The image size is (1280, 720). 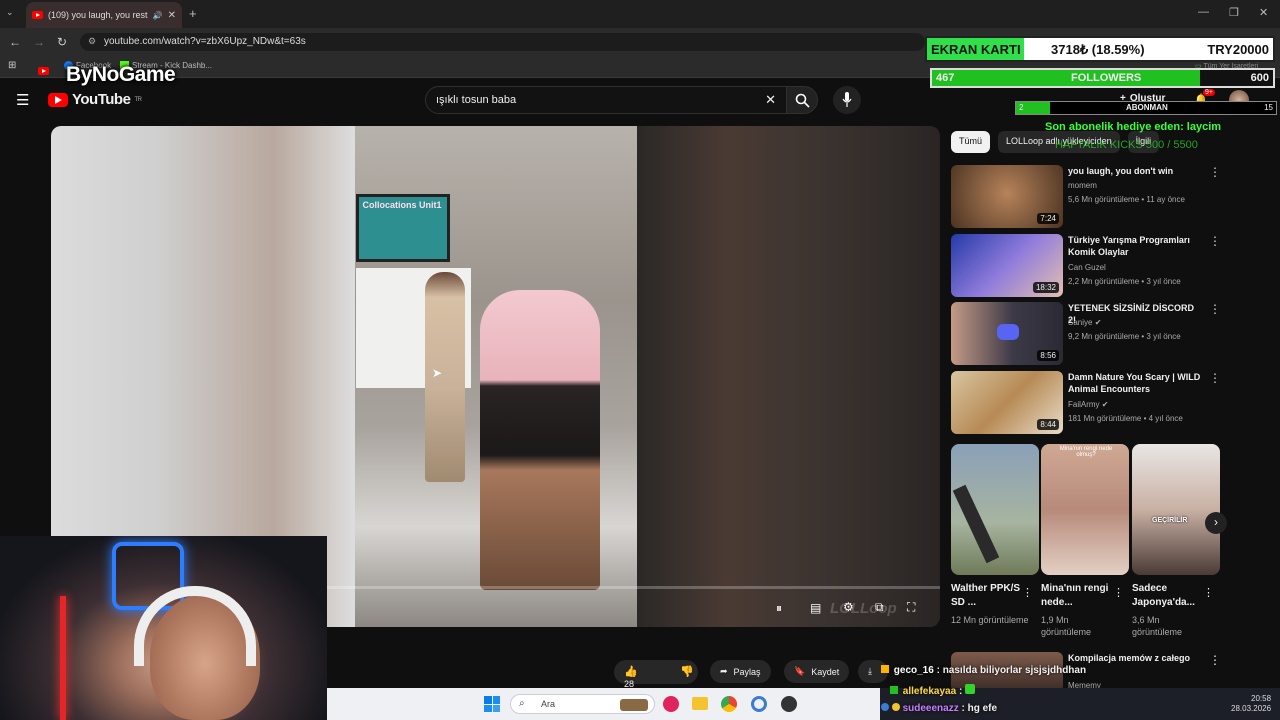 I want to click on miniplayer-icon: ⧉, so click(x=879, y=607).